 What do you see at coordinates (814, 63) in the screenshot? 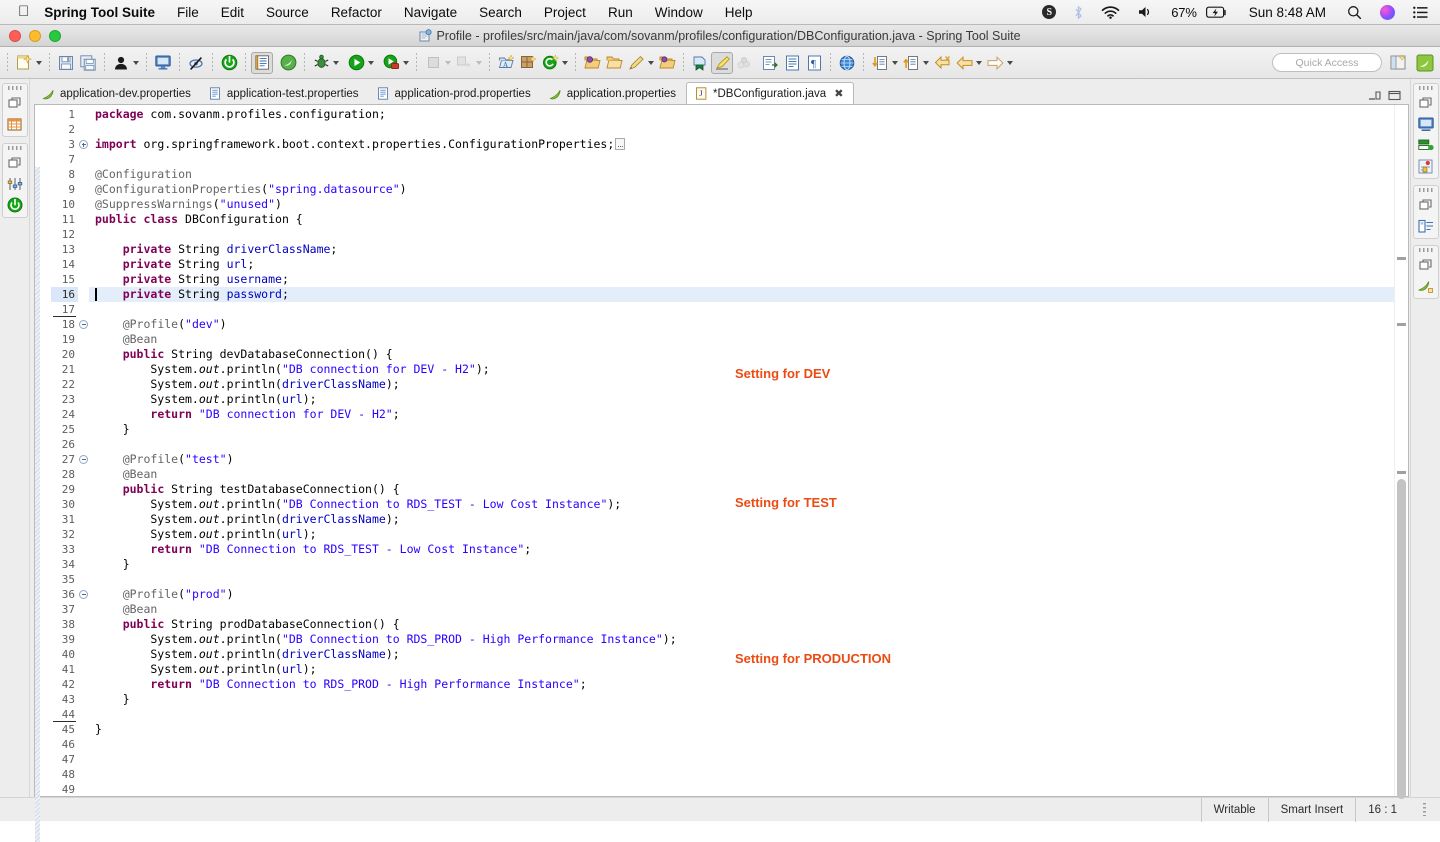
I see `show-whitespace-button: ¶` at bounding box center [814, 63].